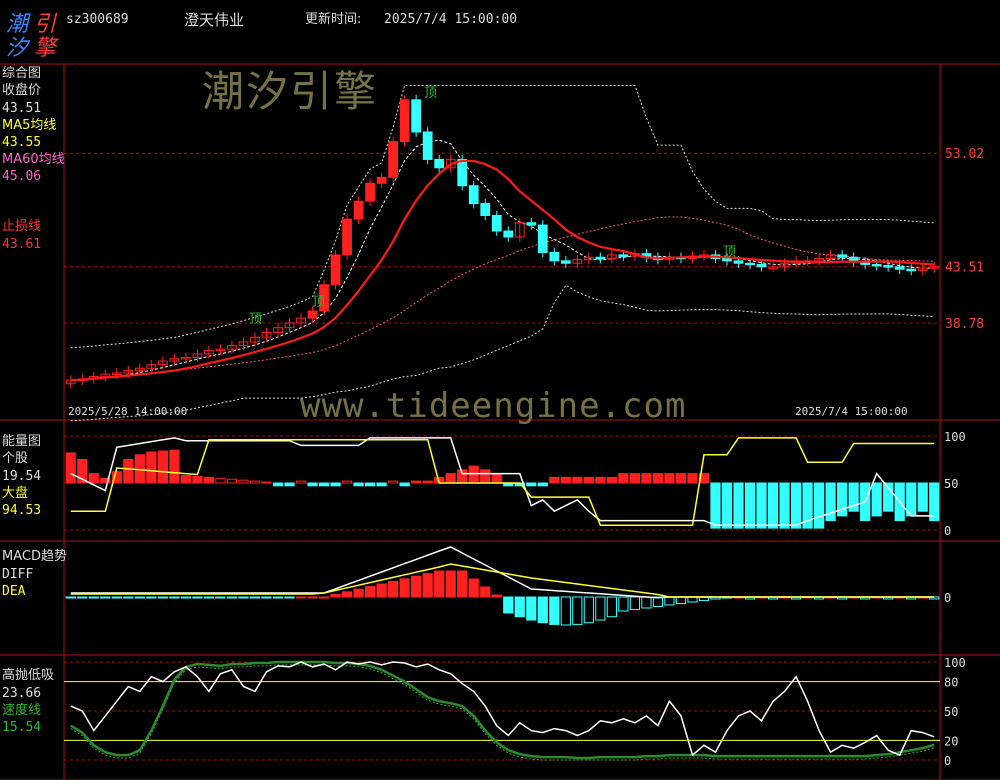 Image resolution: width=1000 pixels, height=780 pixels. What do you see at coordinates (22, 693) in the screenshot?
I see `gao-value: 23.66` at bounding box center [22, 693].